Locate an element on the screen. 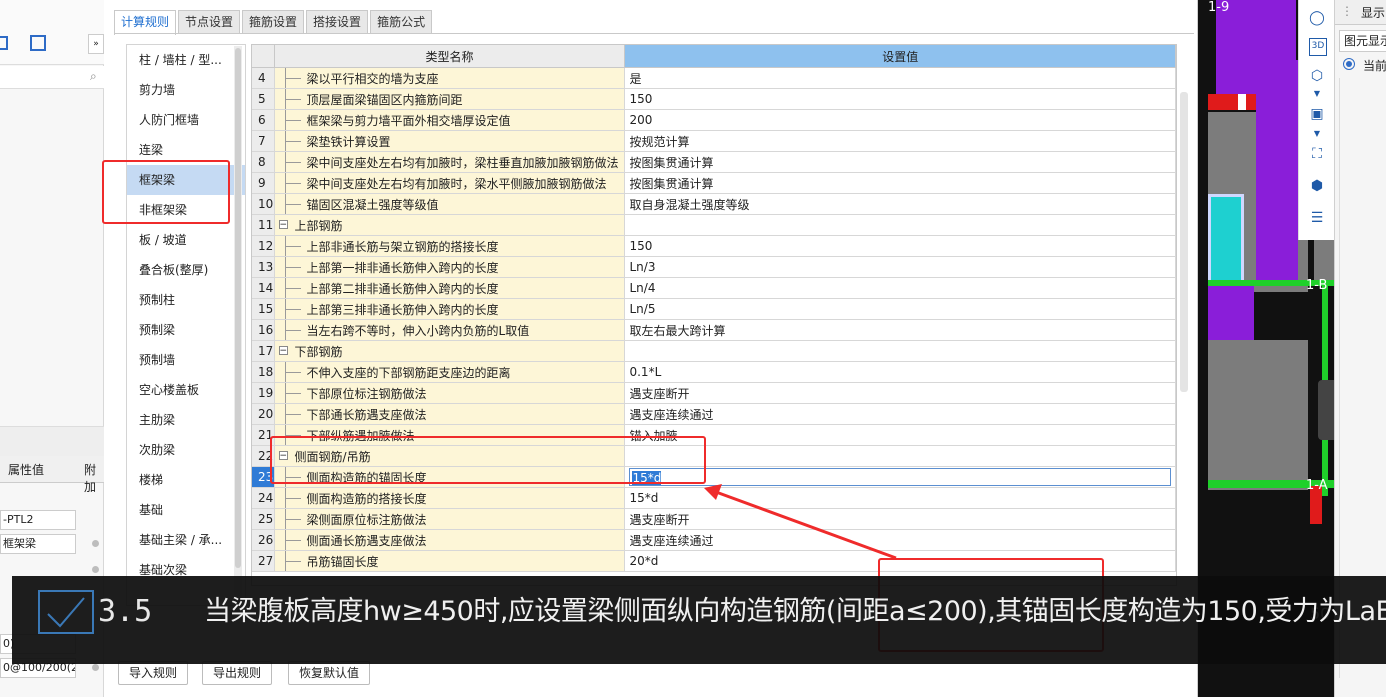 The width and height of the screenshot is (1386, 697). sphere-icon: ◯ is located at coordinates (1317, 18).